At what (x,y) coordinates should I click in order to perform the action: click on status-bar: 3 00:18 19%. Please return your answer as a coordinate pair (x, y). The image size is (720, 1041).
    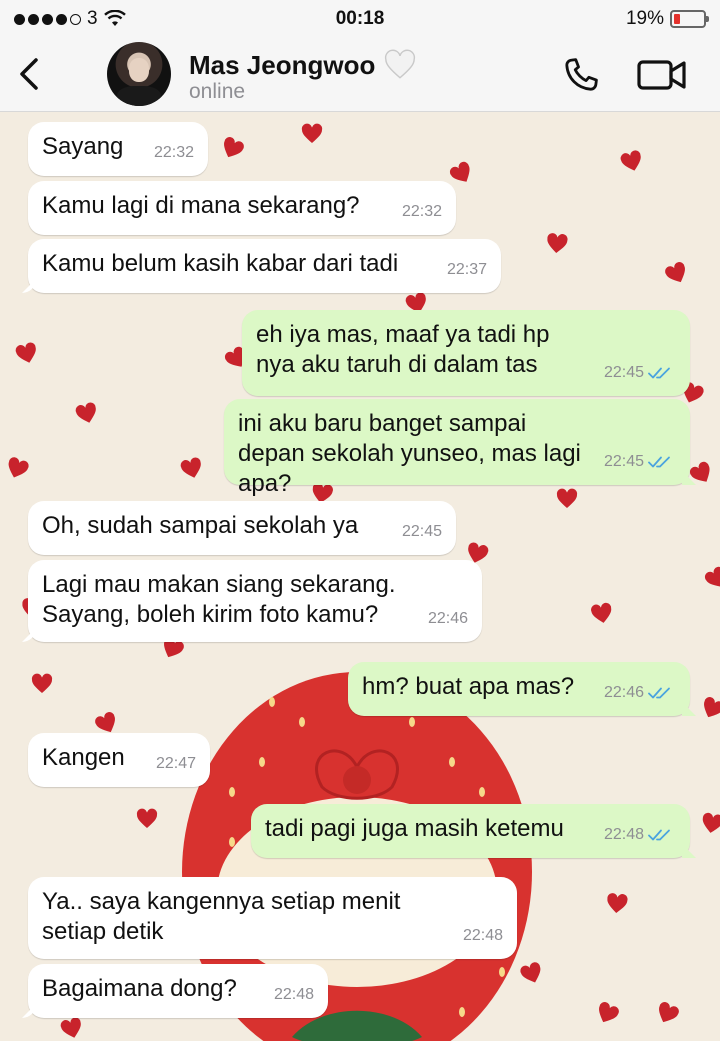
    Looking at the image, I should click on (360, 19).